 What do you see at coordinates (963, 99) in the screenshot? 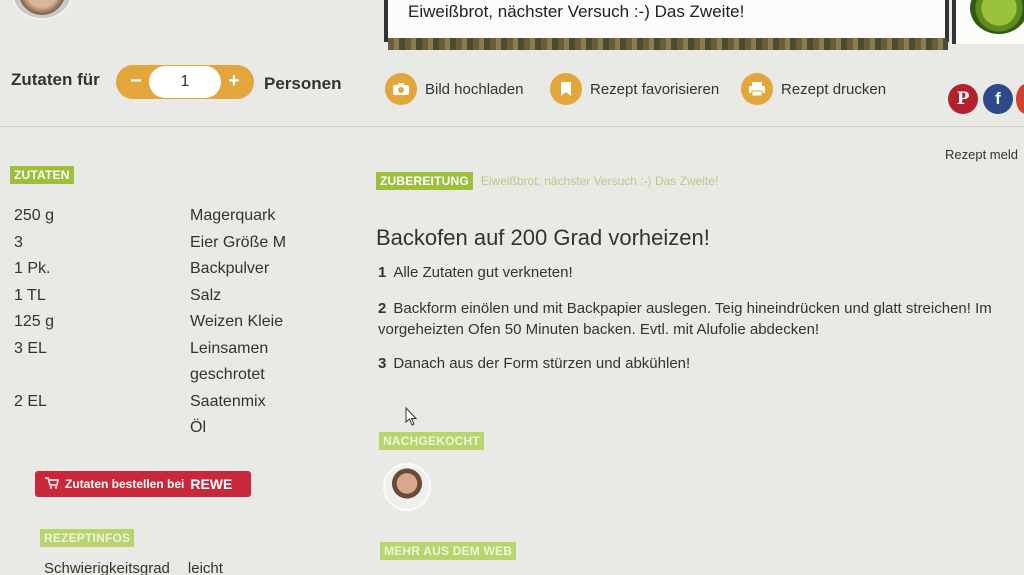
I see `pinterest-share-icon: P` at bounding box center [963, 99].